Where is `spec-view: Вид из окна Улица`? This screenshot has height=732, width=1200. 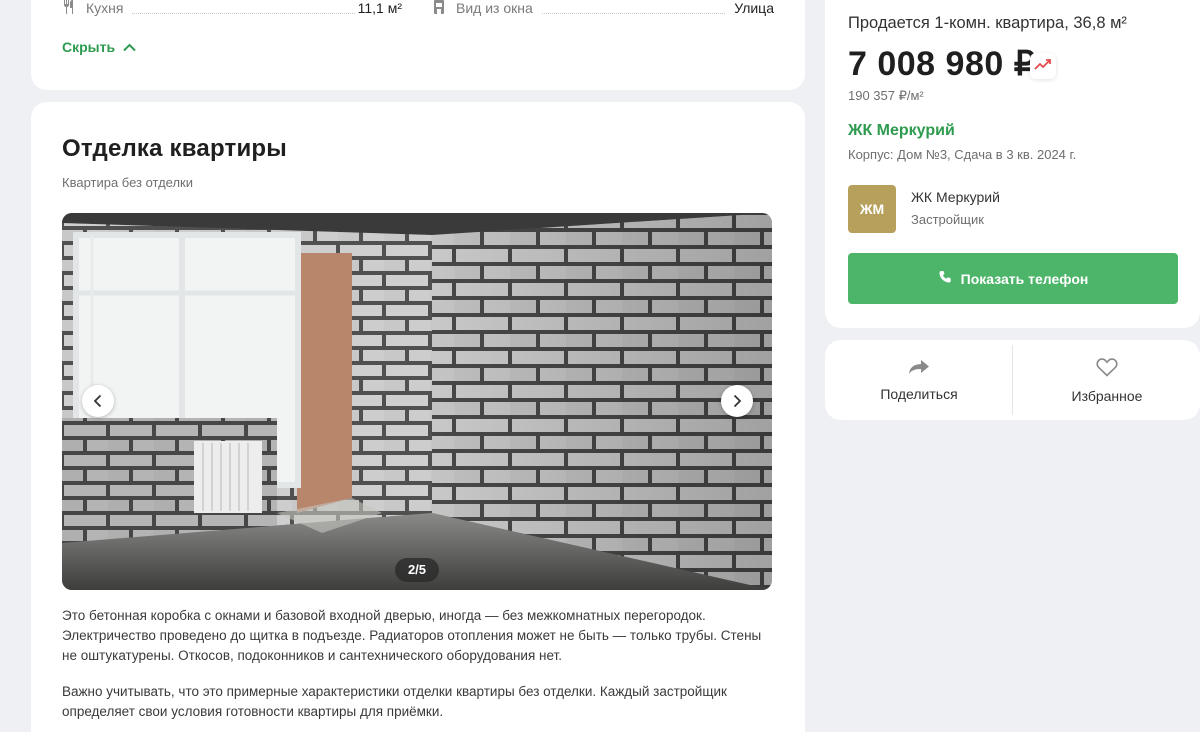
spec-view: Вид из окна Улица is located at coordinates (603, 9).